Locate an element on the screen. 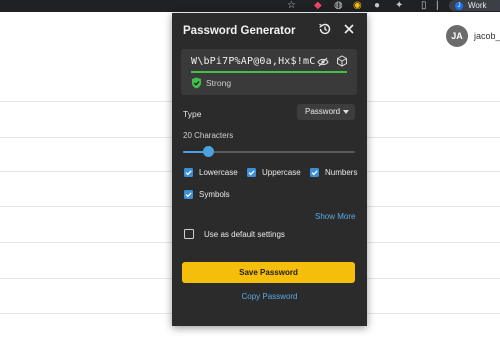 This screenshot has width=500, height=341. default-settings-label: Use as default settings is located at coordinates (244, 234).